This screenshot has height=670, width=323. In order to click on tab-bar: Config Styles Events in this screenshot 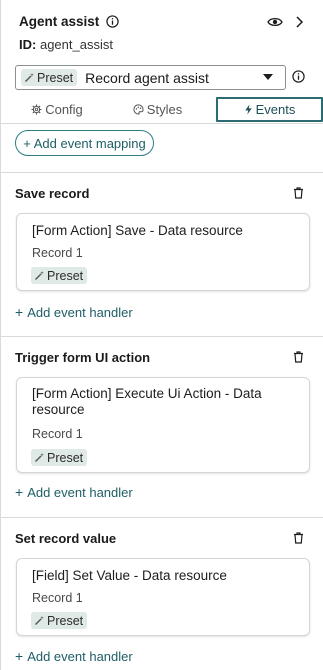, I will do `click(169, 109)`.